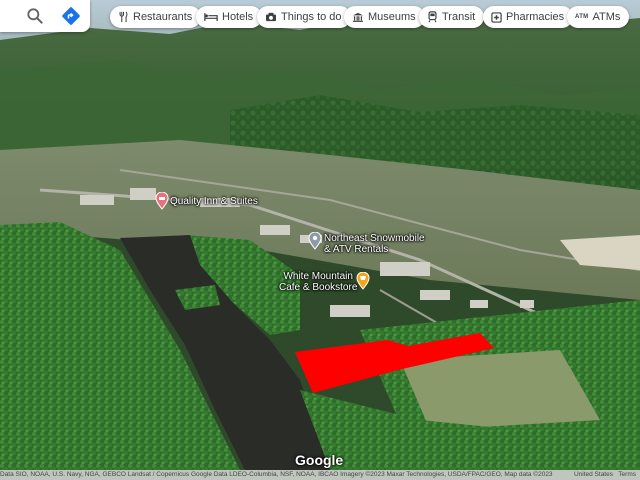  I want to click on label-line: Northeast Snowmobile, so click(374, 238).